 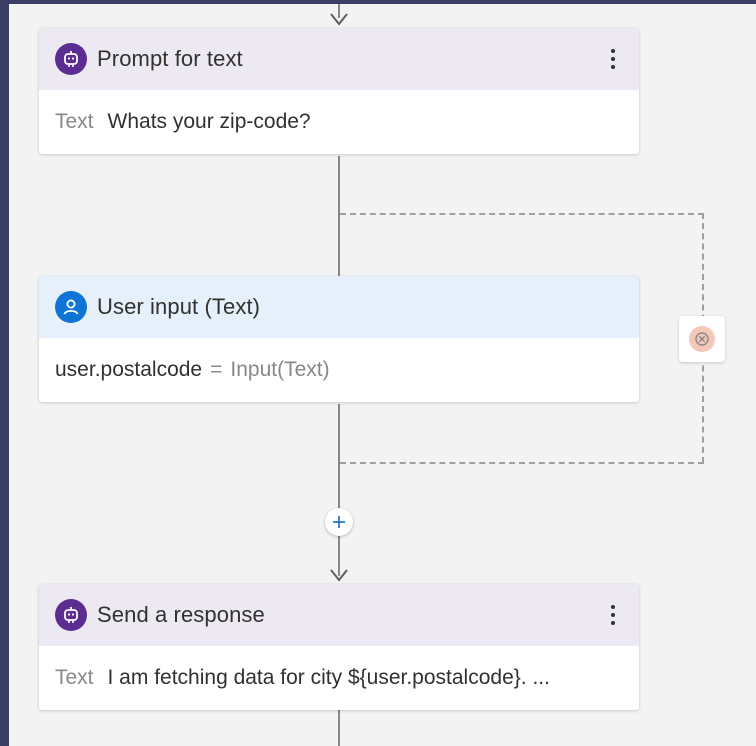 I want to click on cancel-branch-button, so click(x=702, y=339).